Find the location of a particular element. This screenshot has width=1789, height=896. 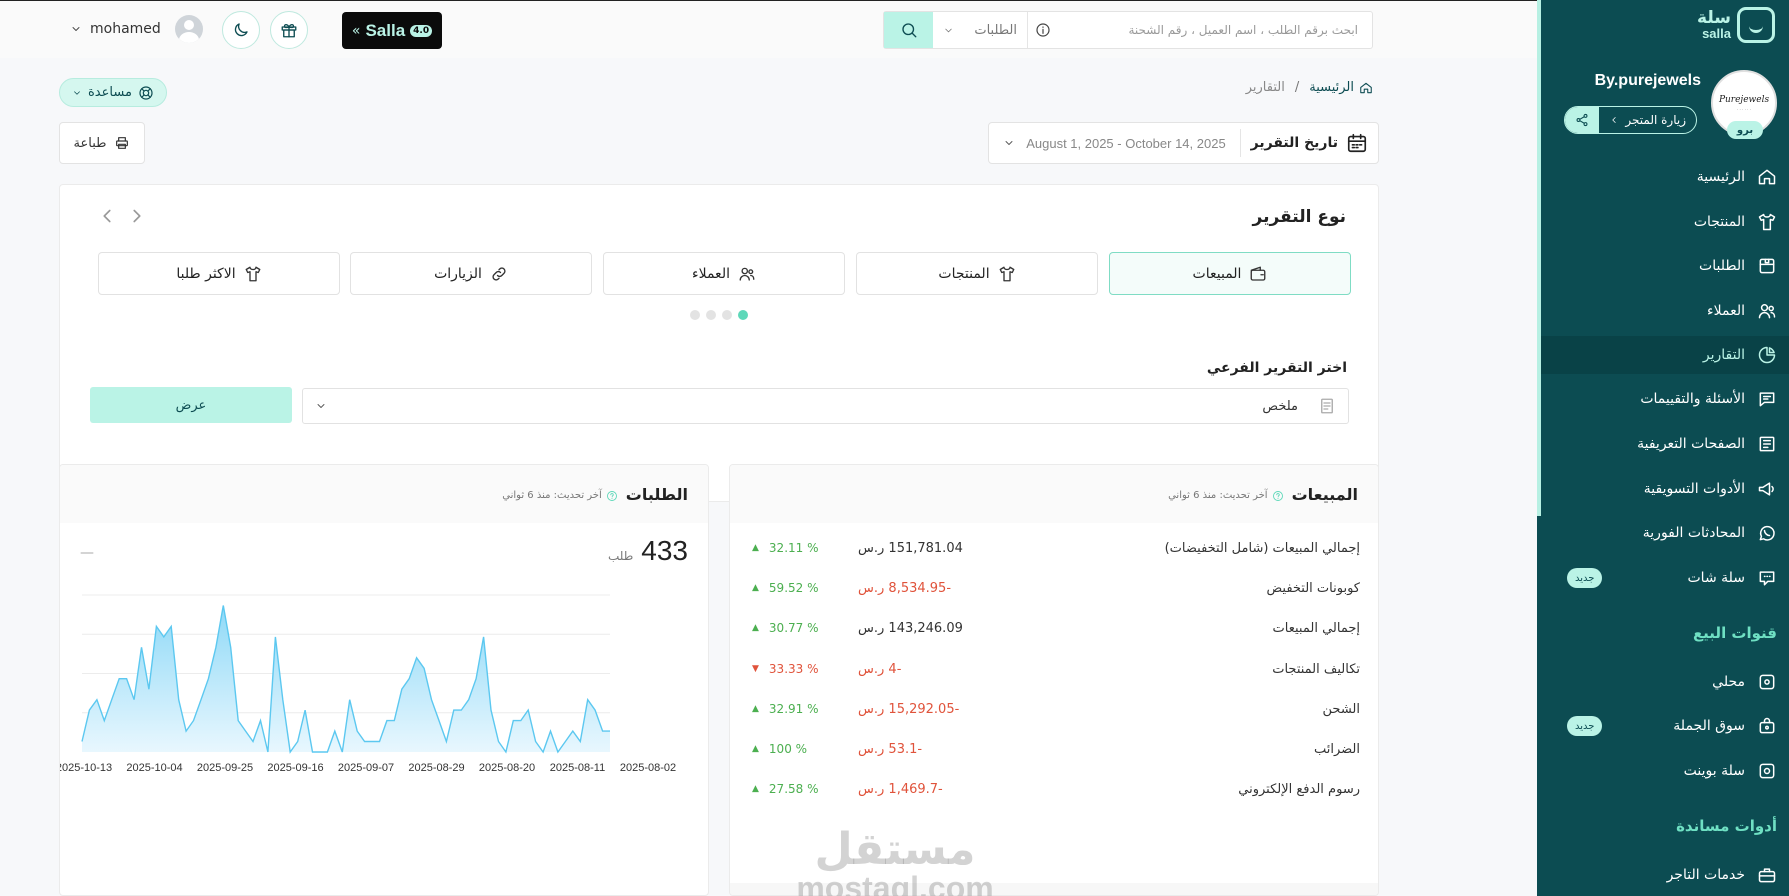

sidebar-item-orders: الطلبات is located at coordinates (1665, 266).